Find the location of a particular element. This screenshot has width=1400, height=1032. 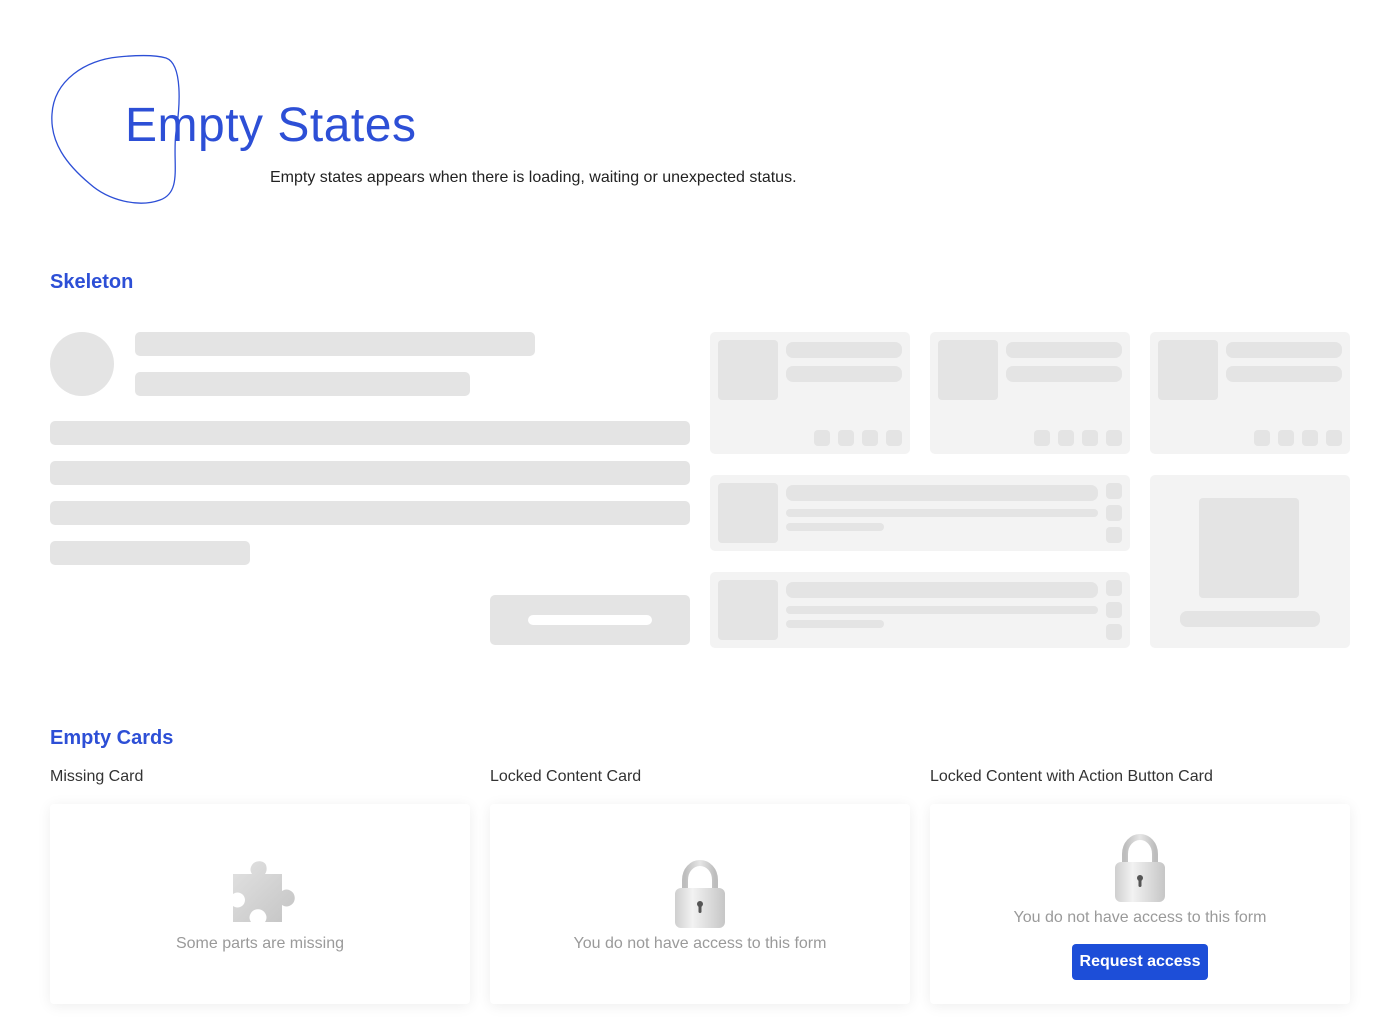

skeleton-avatar is located at coordinates (82, 364).